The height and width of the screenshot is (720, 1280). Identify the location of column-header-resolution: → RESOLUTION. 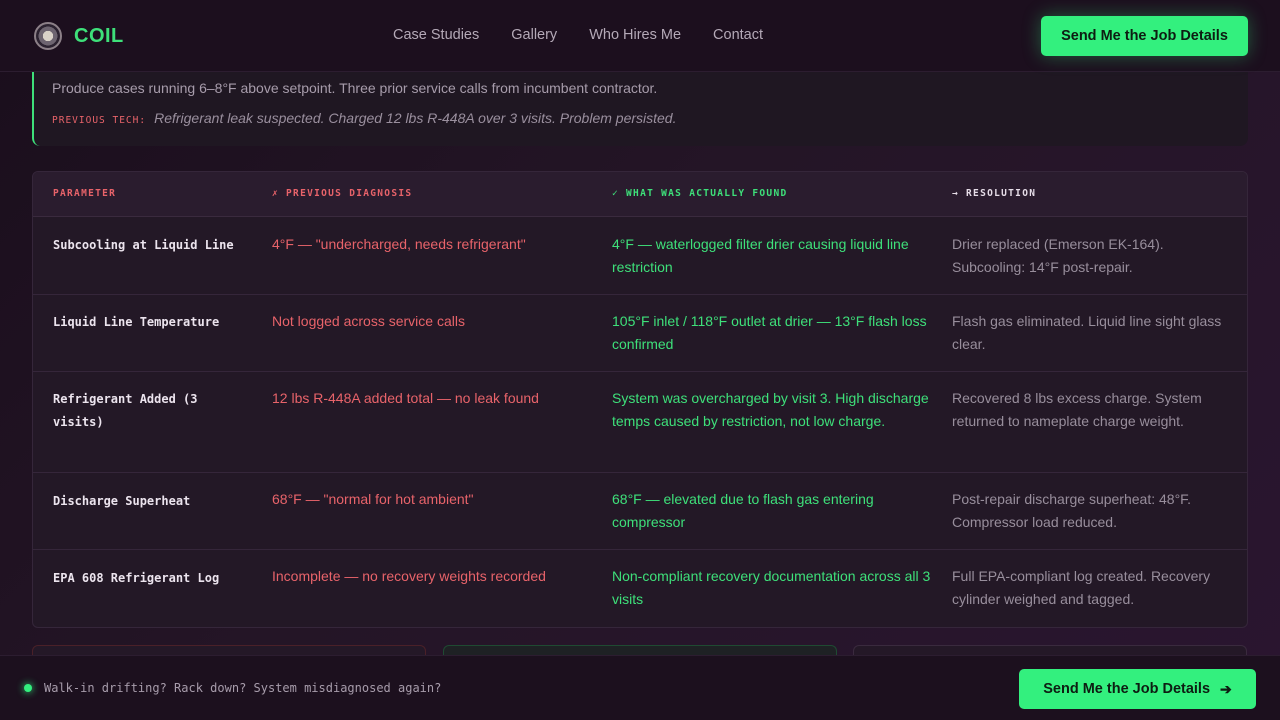
(994, 193).